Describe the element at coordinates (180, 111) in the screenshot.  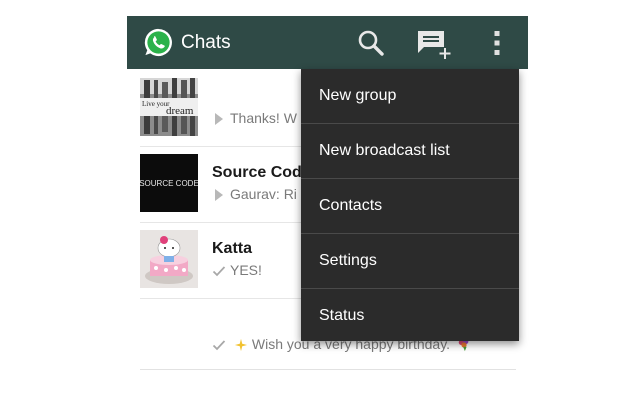
I see `avatar-caption: dream` at that location.